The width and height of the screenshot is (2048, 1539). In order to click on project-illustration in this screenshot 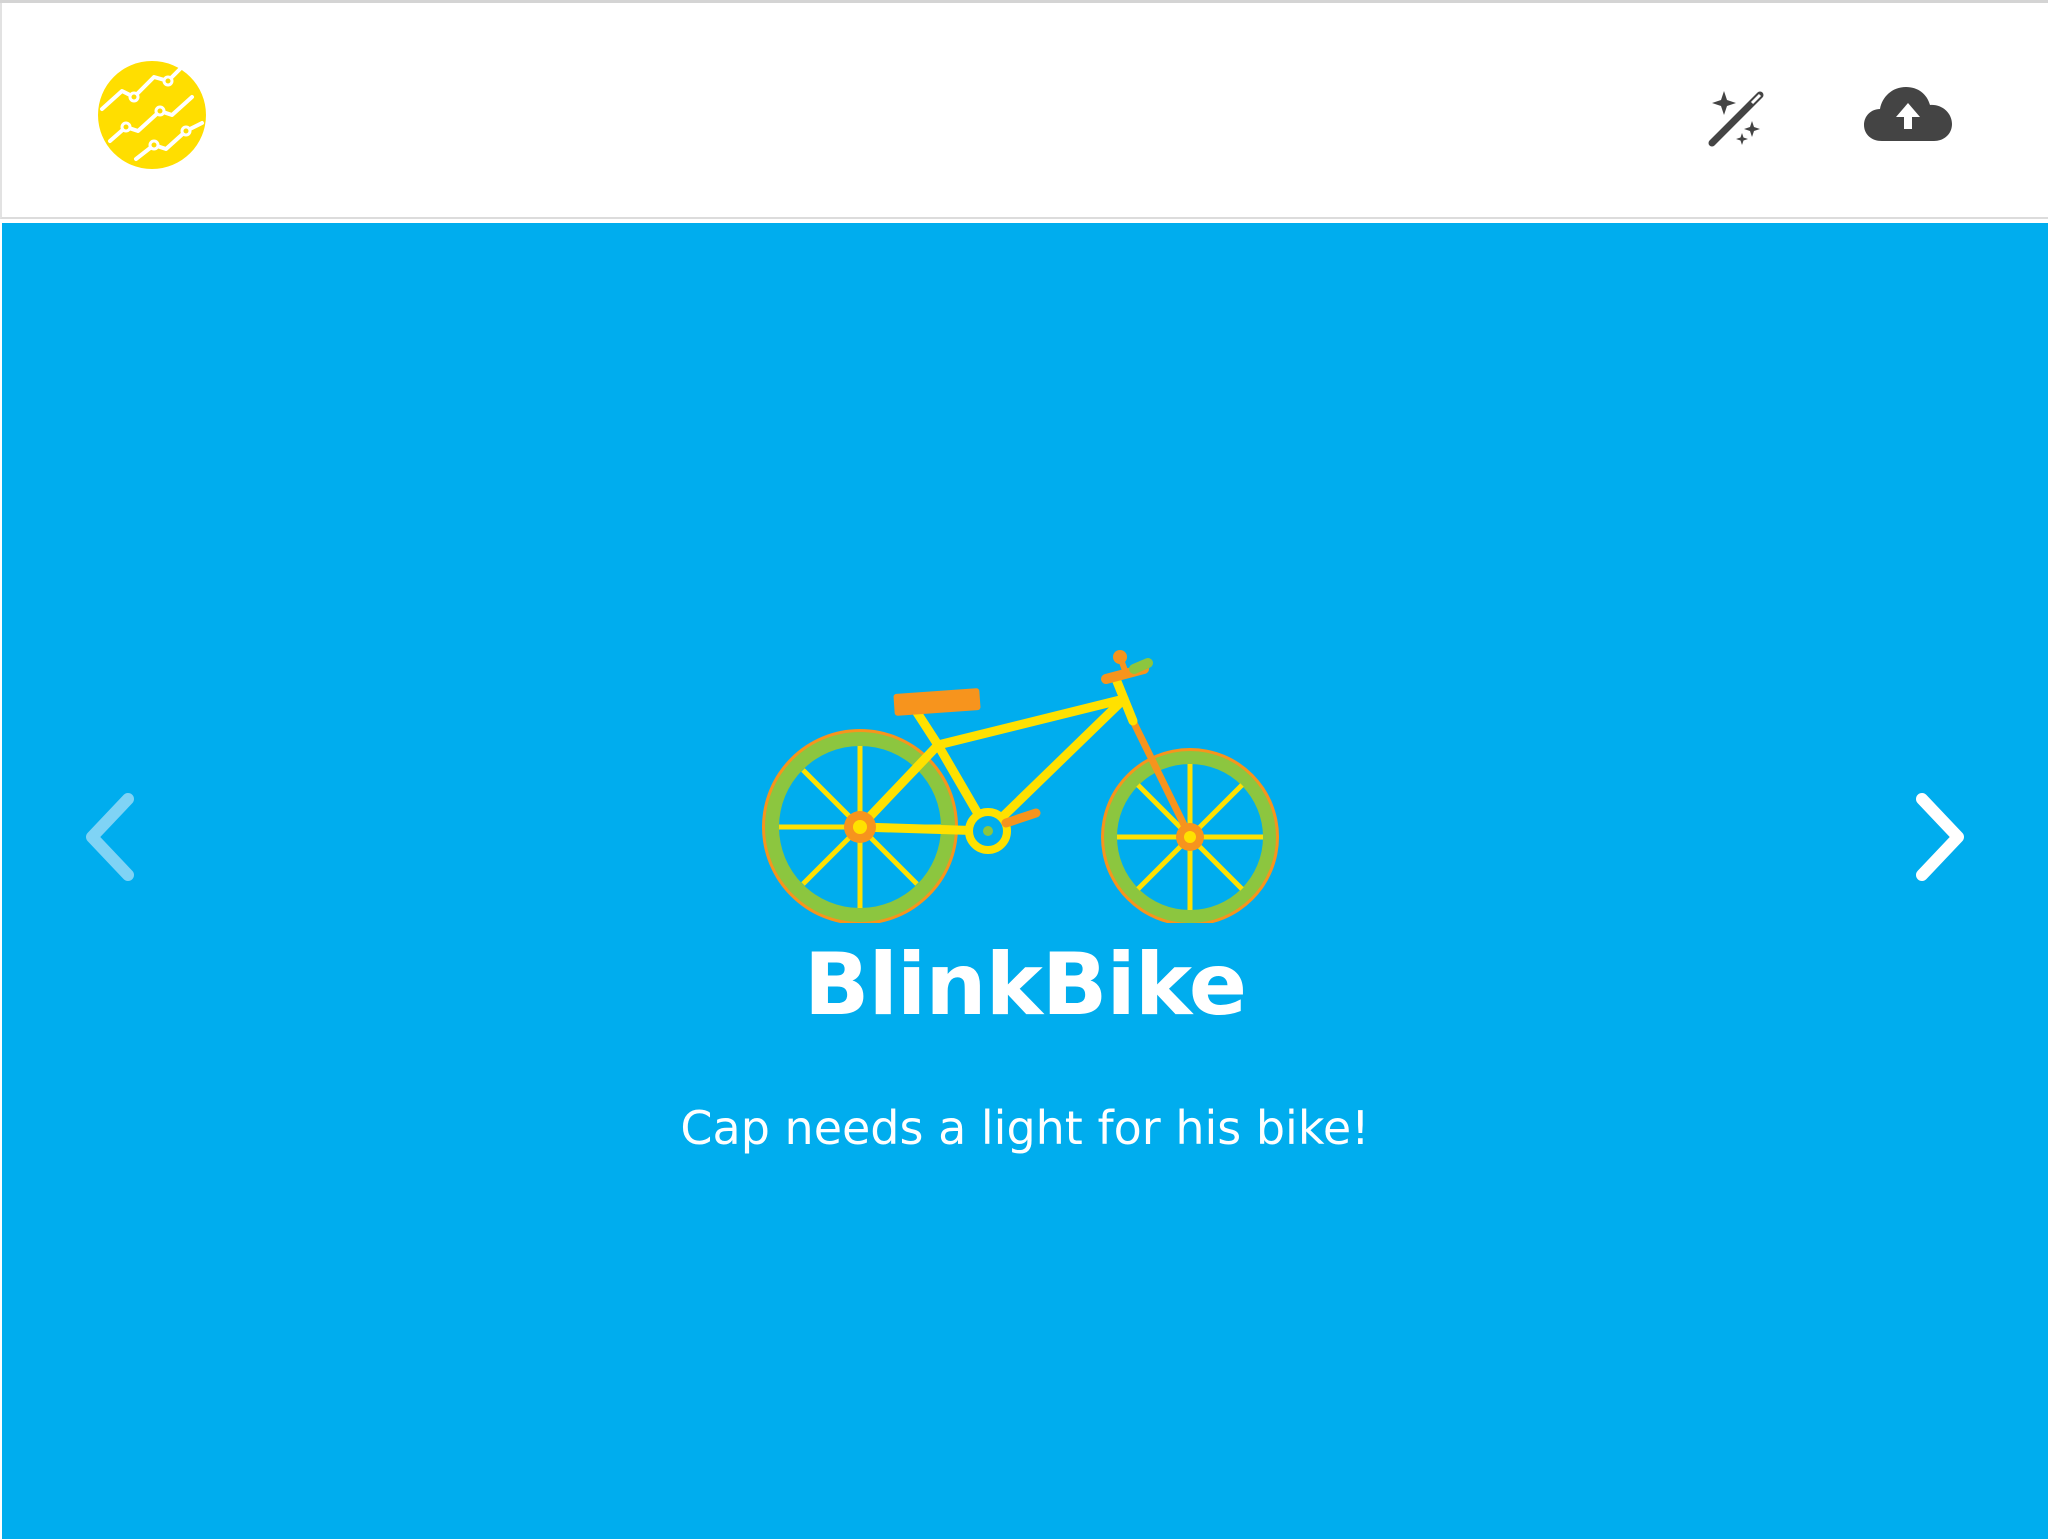, I will do `click(1019, 763)`.